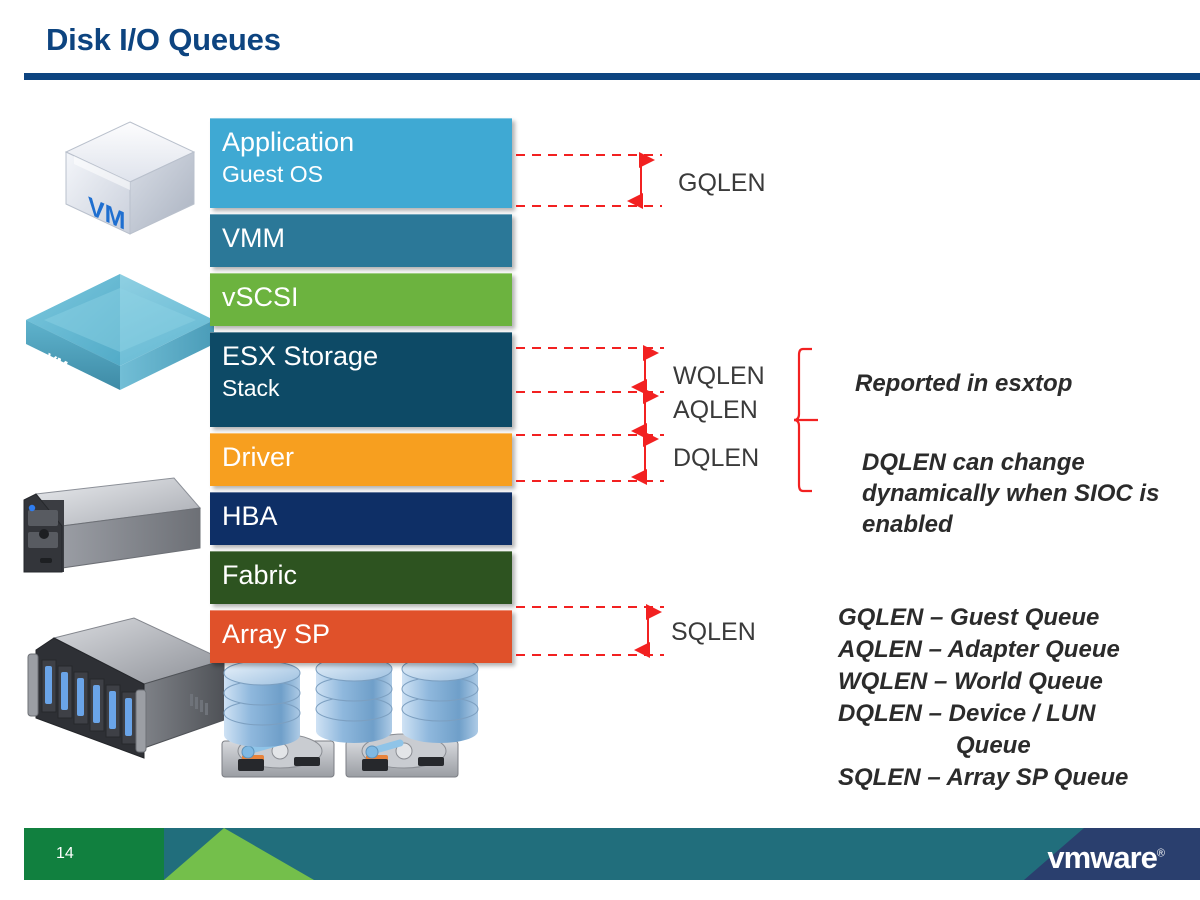 The height and width of the screenshot is (900, 1200). Describe the element at coordinates (65, 853) in the screenshot. I see `page-number: 14` at that location.